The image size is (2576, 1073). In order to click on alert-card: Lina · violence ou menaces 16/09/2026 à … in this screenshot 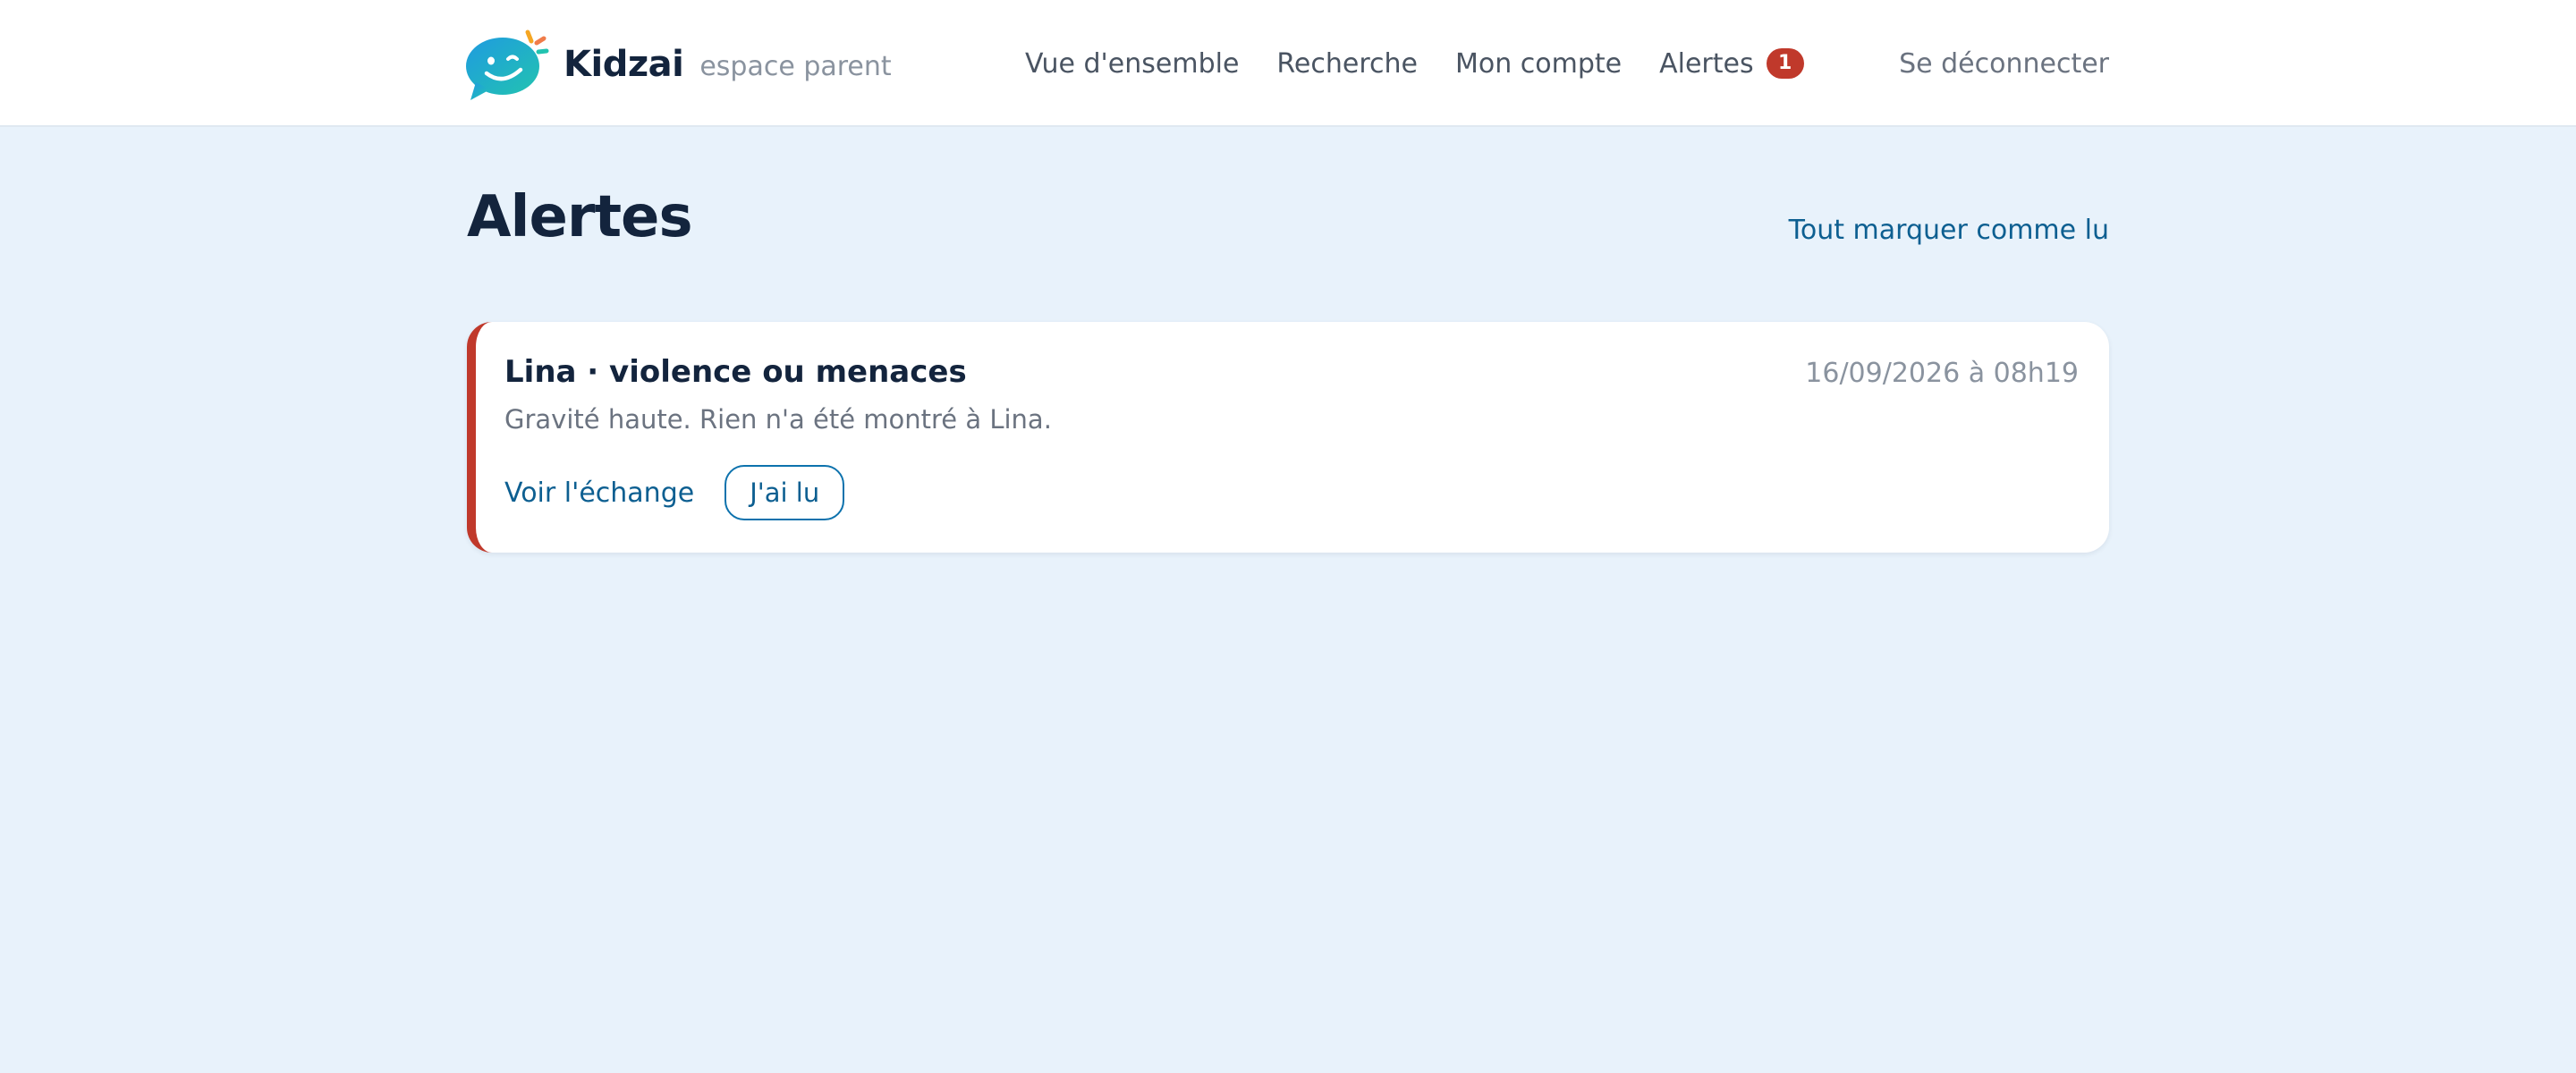, I will do `click(1288, 437)`.